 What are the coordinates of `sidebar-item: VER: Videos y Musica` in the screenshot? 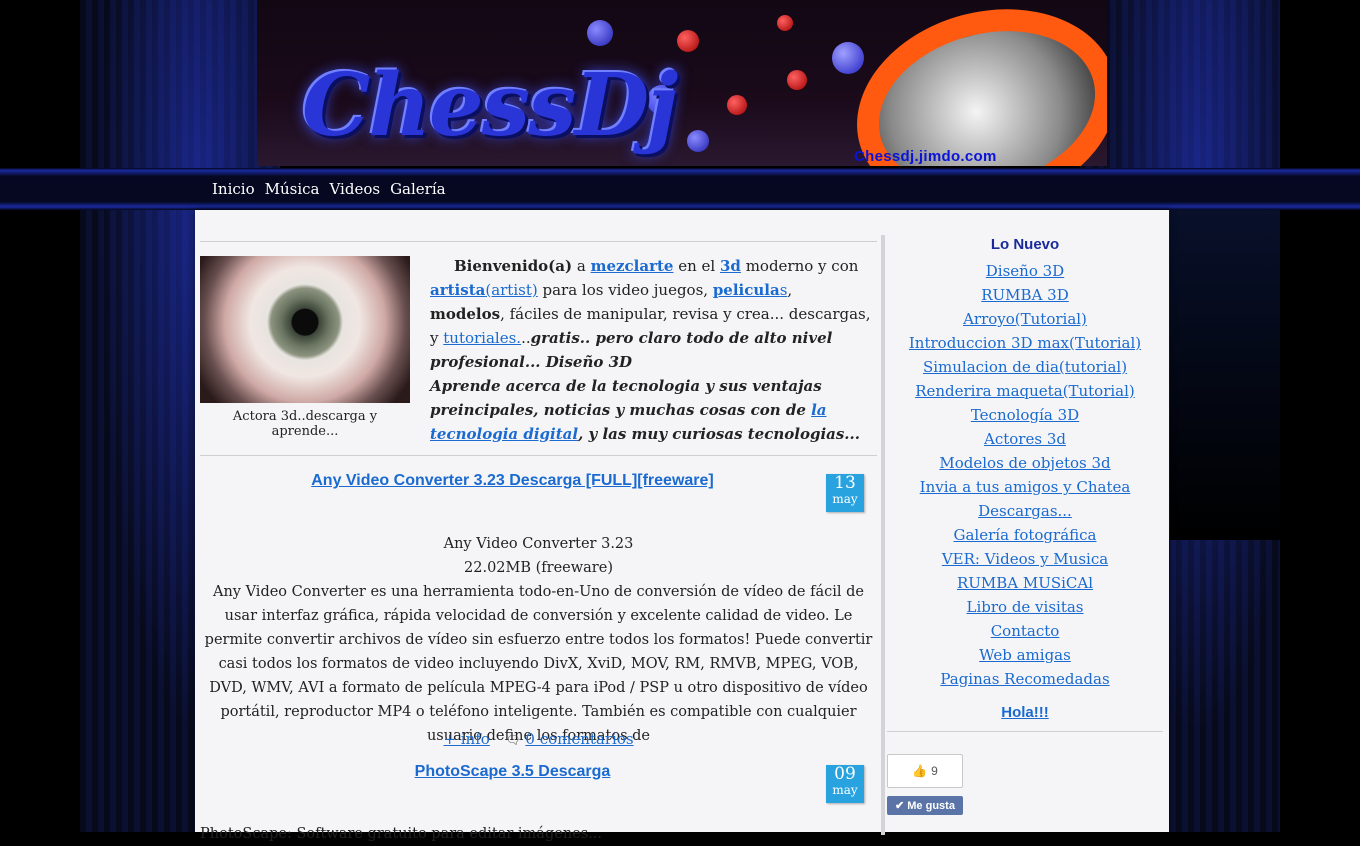 It's located at (1025, 559).